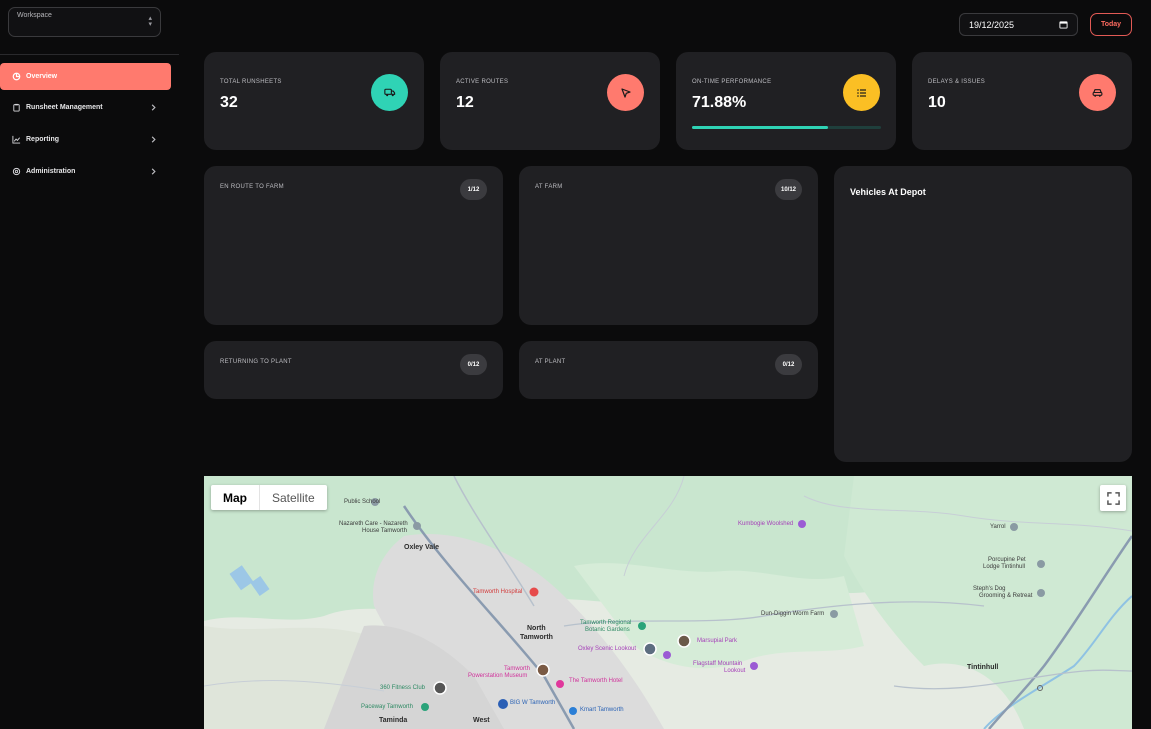  Describe the element at coordinates (732, 82) in the screenshot. I see `stat-label: ON-TIME PERFORMANCE` at that location.